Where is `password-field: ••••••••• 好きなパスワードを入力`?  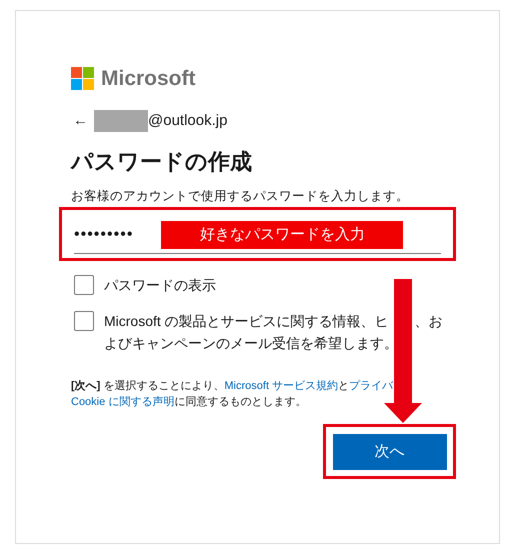 password-field: ••••••••• 好きなパスワードを入力 is located at coordinates (257, 235).